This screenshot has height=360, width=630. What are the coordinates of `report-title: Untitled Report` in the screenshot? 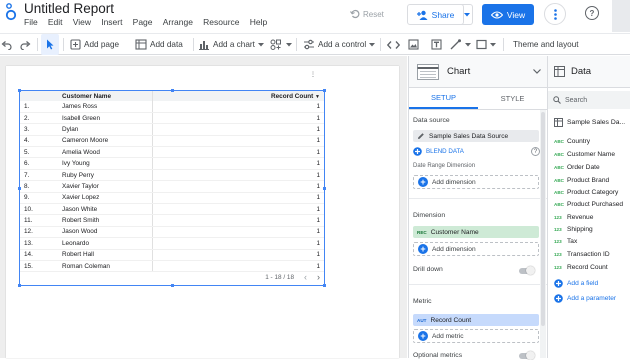 It's located at (69, 8).